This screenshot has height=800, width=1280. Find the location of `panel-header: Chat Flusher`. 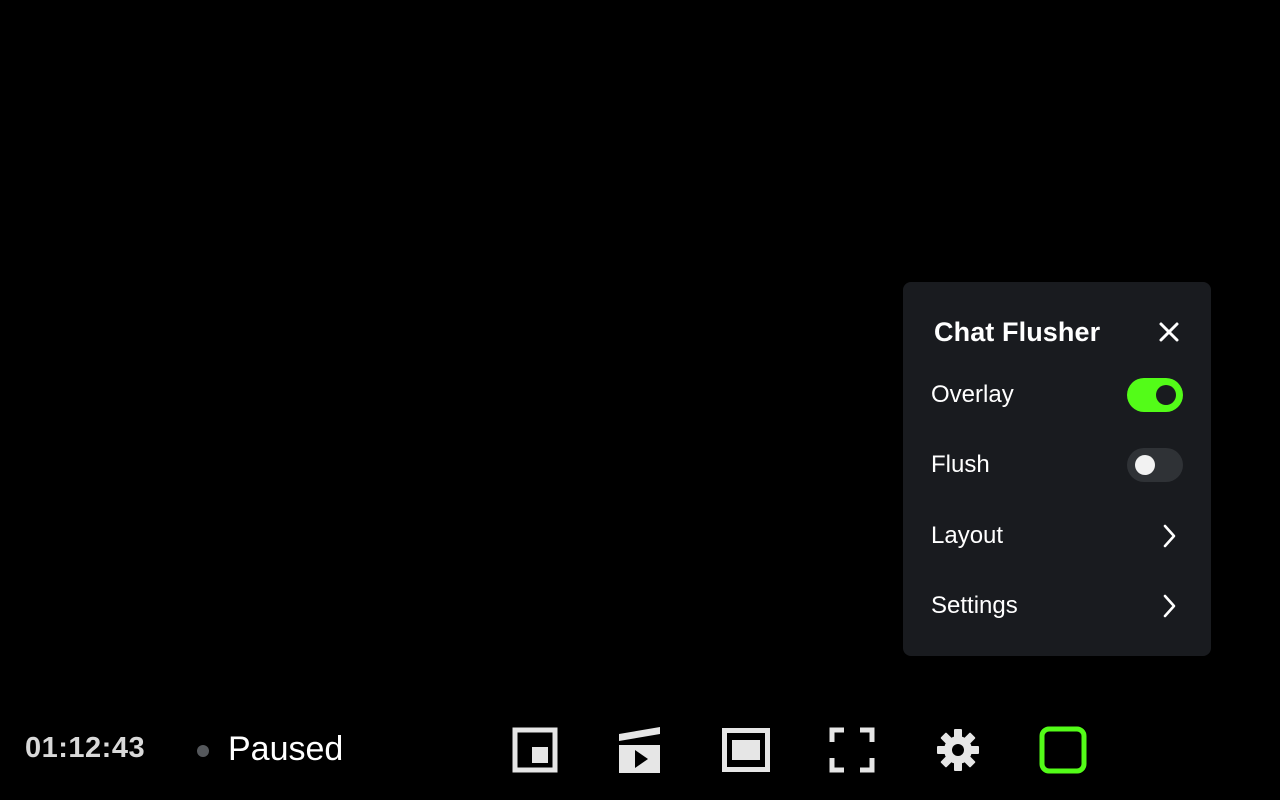

panel-header: Chat Flusher is located at coordinates (1058, 332).